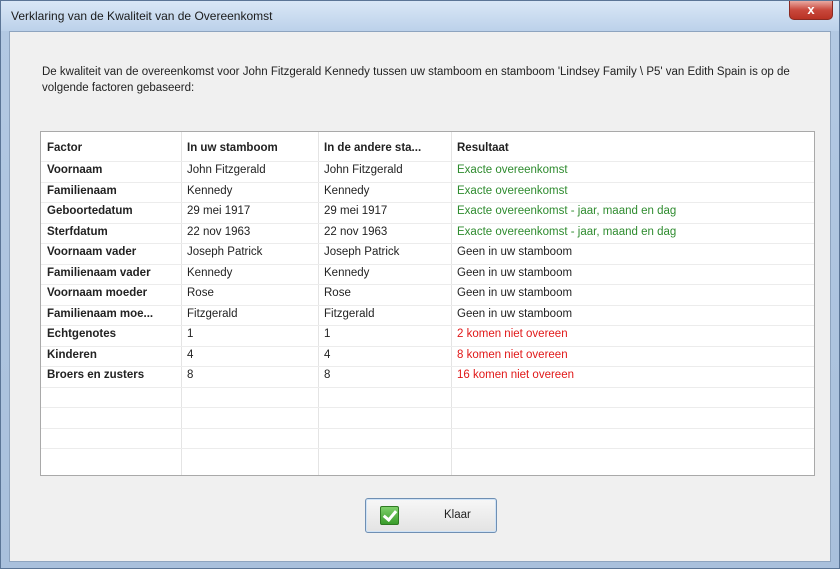 This screenshot has height=569, width=840. What do you see at coordinates (226, 170) in the screenshot?
I see `cell-your-tree: John Fitzgerald` at bounding box center [226, 170].